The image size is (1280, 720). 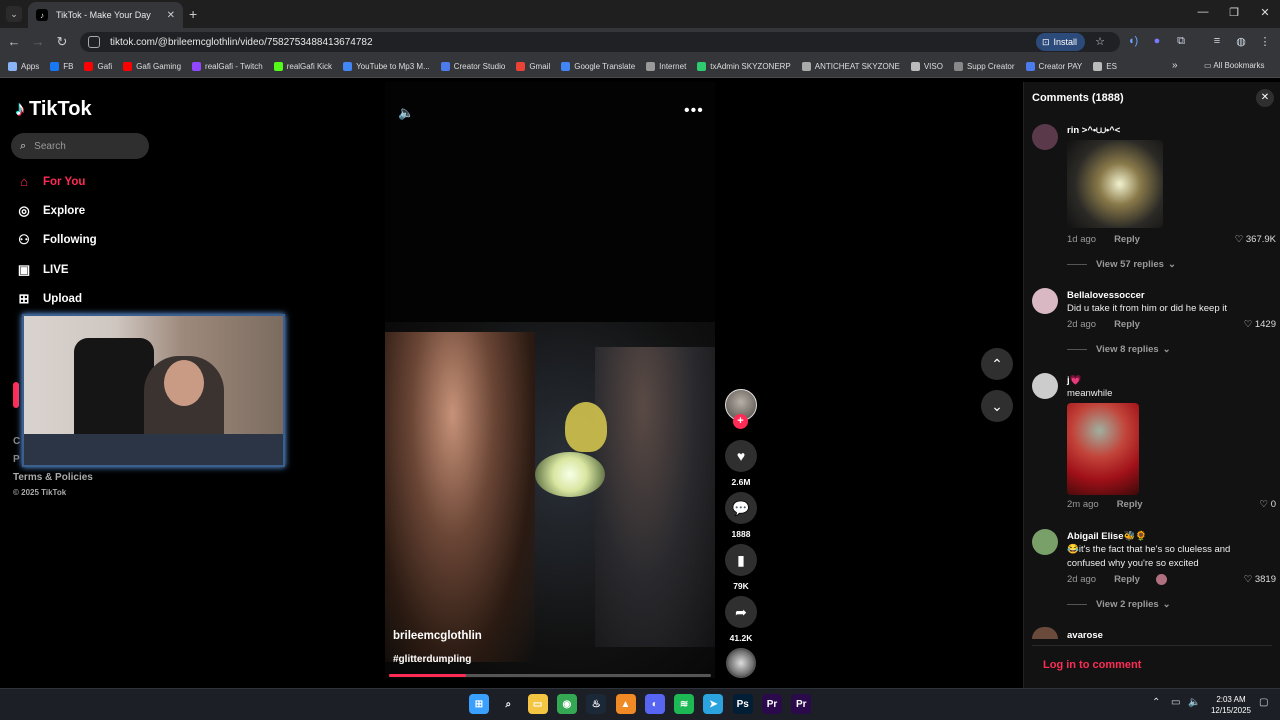 I want to click on comment-username: j💗, so click(x=1074, y=380).